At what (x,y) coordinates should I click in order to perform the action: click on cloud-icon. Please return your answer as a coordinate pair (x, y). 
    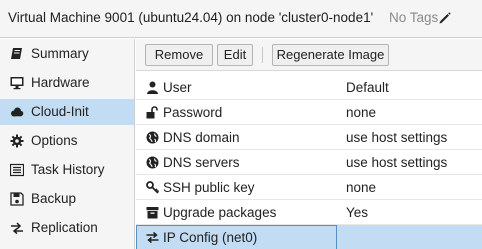
    Looking at the image, I should click on (17, 112).